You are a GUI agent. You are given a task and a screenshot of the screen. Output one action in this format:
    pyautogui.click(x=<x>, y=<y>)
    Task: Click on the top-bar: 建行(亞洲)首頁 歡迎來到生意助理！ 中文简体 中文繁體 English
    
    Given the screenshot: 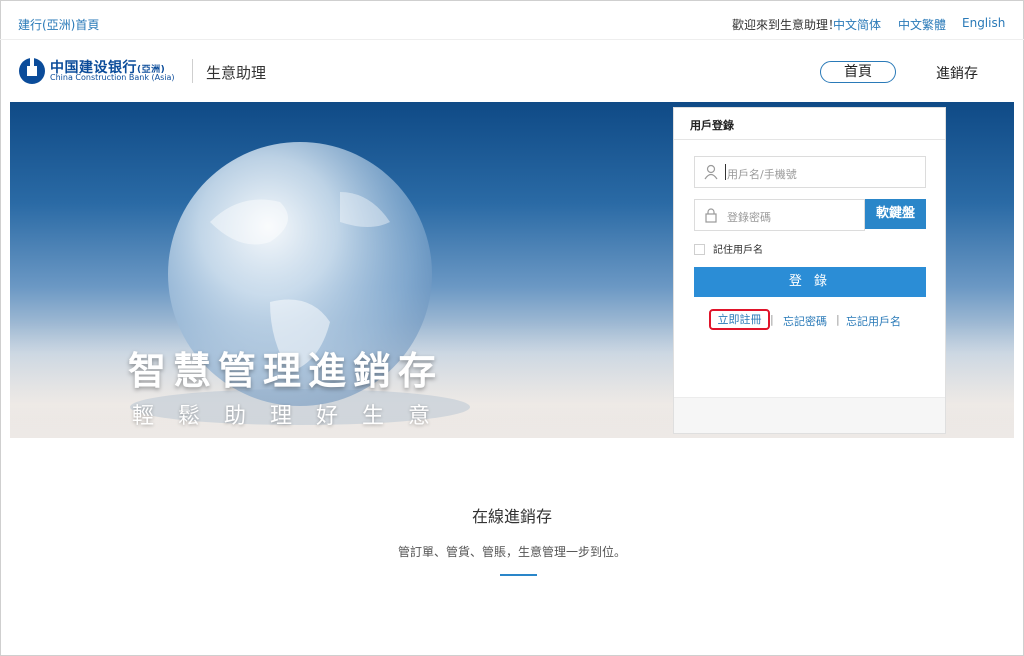 What is the action you would take?
    pyautogui.click(x=512, y=20)
    